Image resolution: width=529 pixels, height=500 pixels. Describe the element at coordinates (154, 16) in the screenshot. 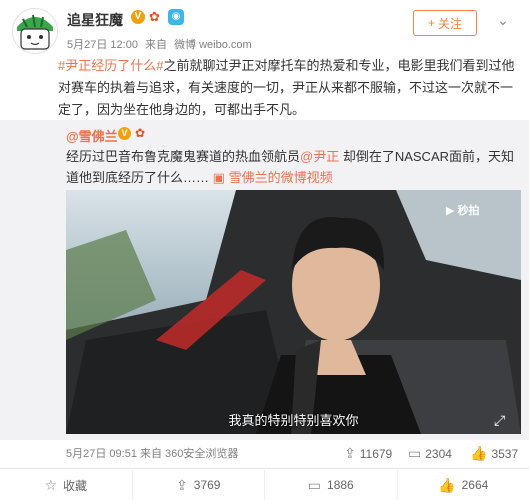

I see `member-badge-icon: ✿` at that location.